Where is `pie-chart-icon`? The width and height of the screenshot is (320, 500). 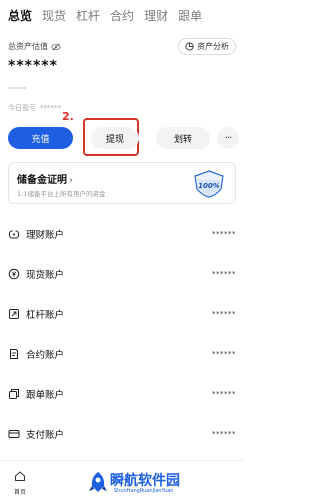
pie-chart-icon is located at coordinates (189, 46).